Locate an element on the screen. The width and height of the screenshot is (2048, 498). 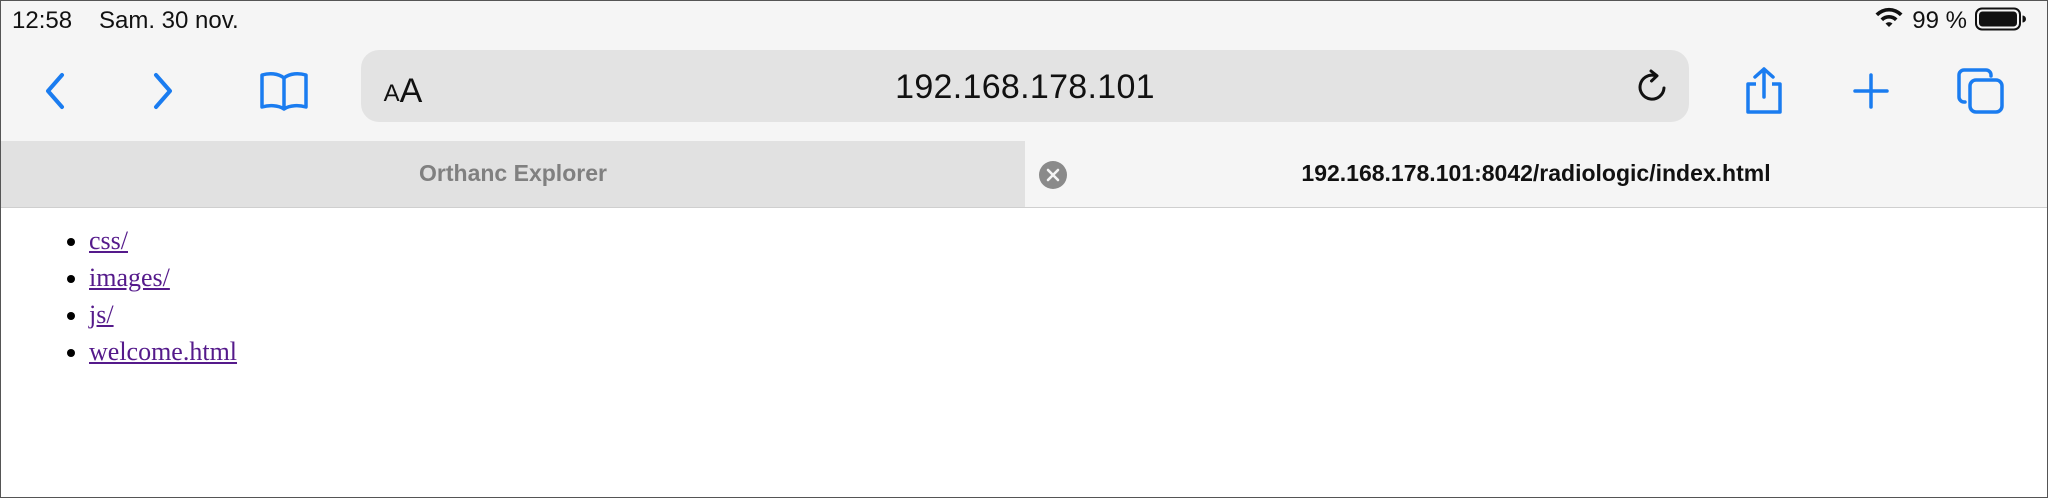
list-item: welcome.html is located at coordinates (1068, 351).